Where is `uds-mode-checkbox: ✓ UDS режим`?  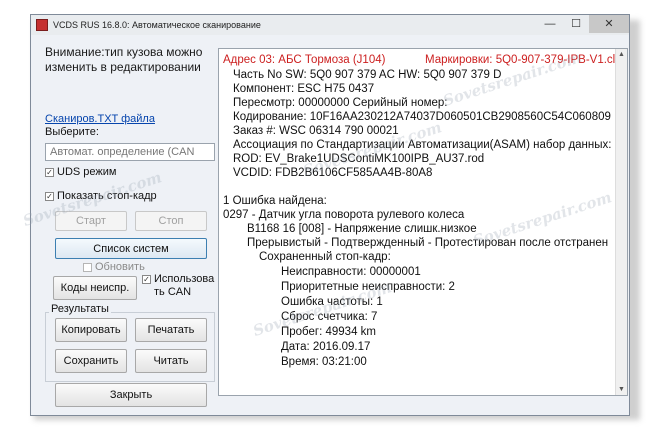
uds-mode-checkbox: ✓ UDS режим is located at coordinates (80, 172).